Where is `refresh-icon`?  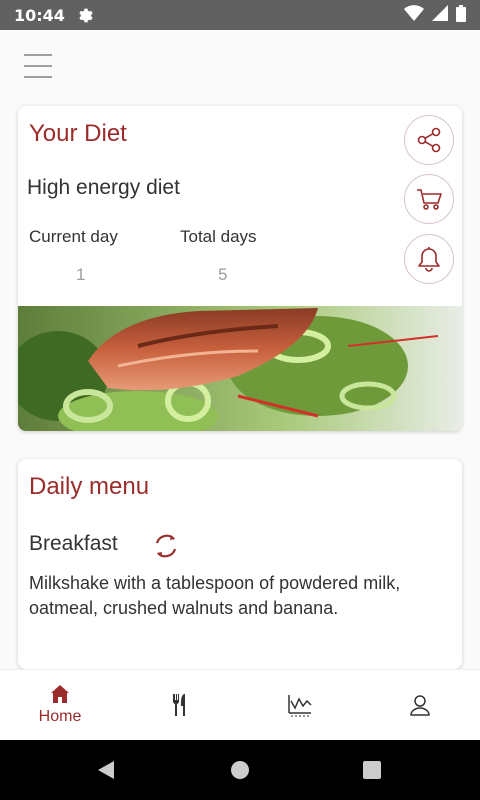 refresh-icon is located at coordinates (166, 546).